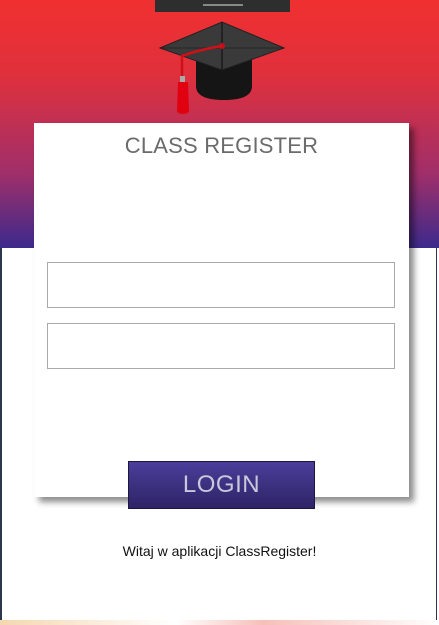 Image resolution: width=439 pixels, height=625 pixels. I want to click on graduation-cap-icon, so click(222, 67).